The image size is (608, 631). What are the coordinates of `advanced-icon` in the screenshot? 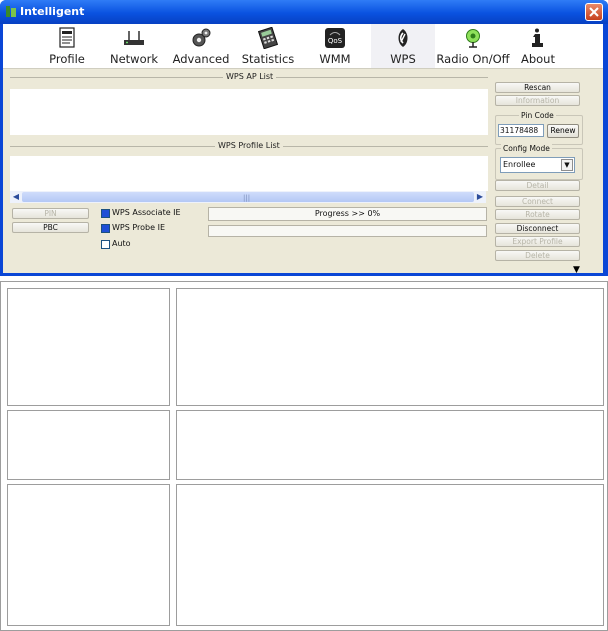 It's located at (201, 37).